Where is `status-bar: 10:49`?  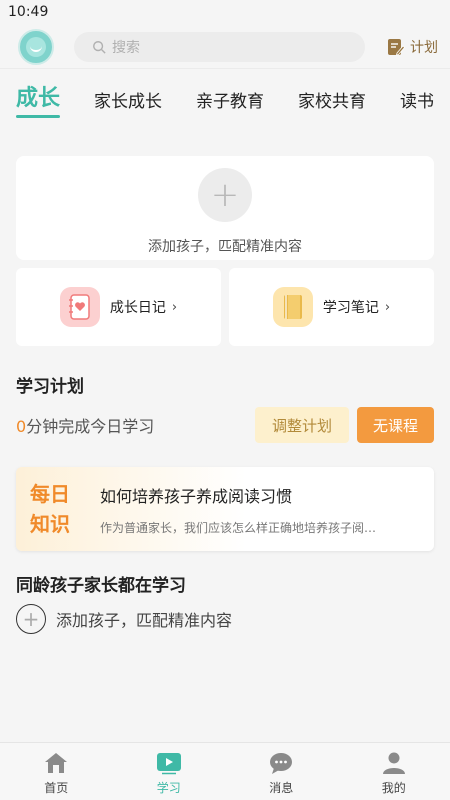 status-bar: 10:49 is located at coordinates (225, 13).